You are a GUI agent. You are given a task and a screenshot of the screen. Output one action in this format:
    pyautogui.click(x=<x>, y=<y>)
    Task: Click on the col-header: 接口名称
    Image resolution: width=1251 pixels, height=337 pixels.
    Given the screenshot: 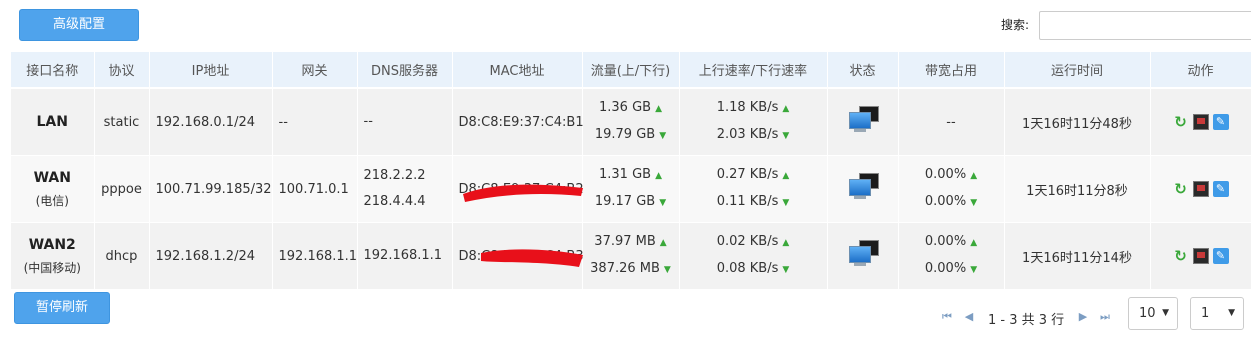 What is the action you would take?
    pyautogui.click(x=53, y=70)
    